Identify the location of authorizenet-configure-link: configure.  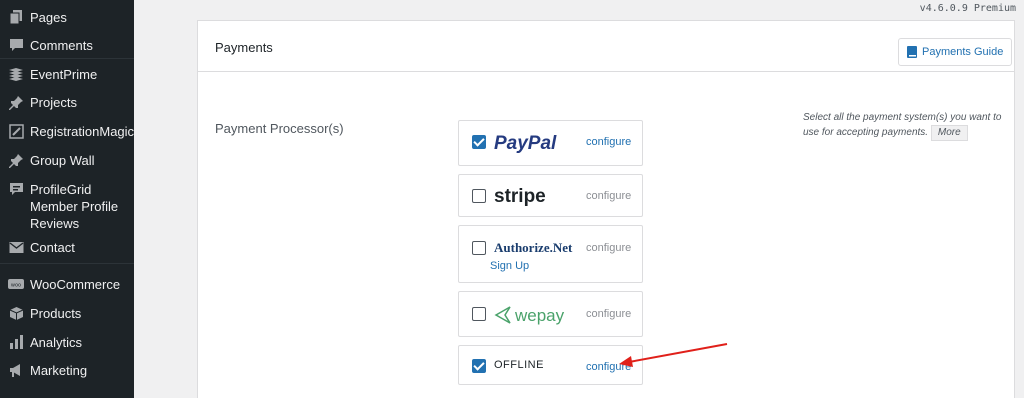
(608, 248).